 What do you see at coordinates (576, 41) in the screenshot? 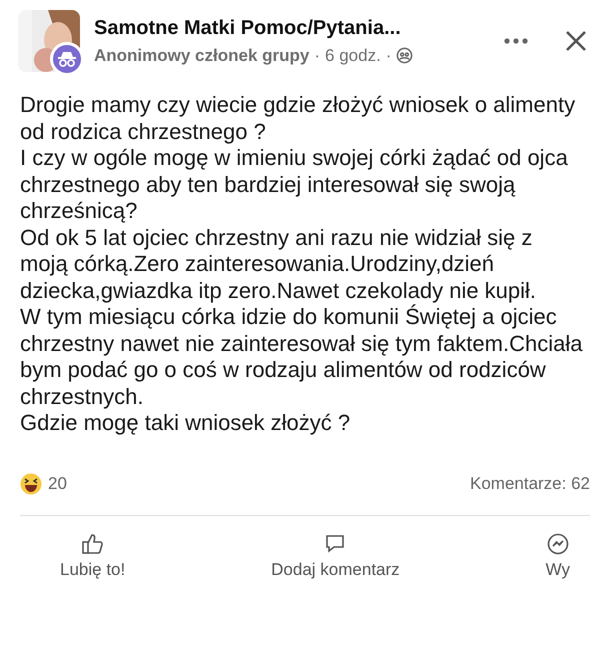
I see `close-icon` at bounding box center [576, 41].